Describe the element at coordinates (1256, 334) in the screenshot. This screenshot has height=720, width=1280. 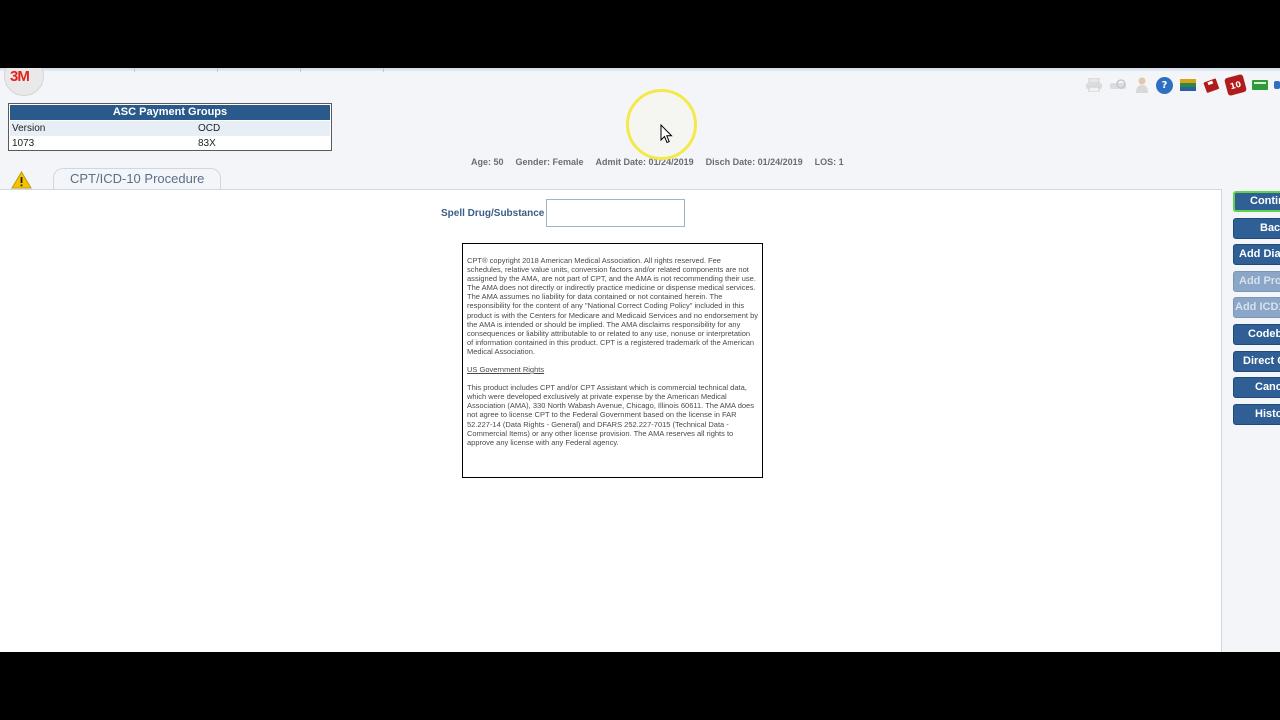
I see `codebook-button: Codeb` at that location.